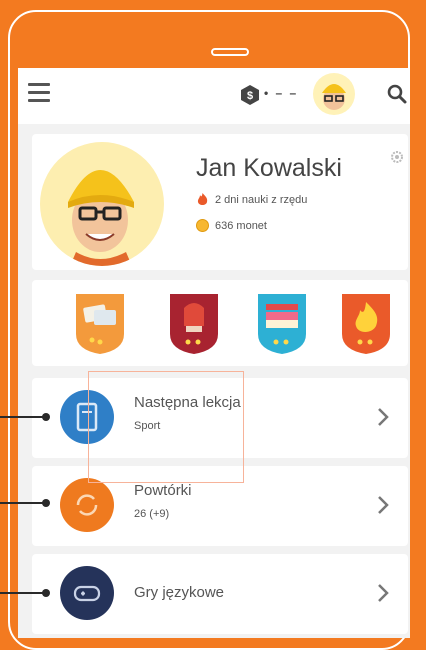 This screenshot has height=650, width=426. What do you see at coordinates (214, 96) in the screenshot?
I see `top-bar: $ • – –` at bounding box center [214, 96].